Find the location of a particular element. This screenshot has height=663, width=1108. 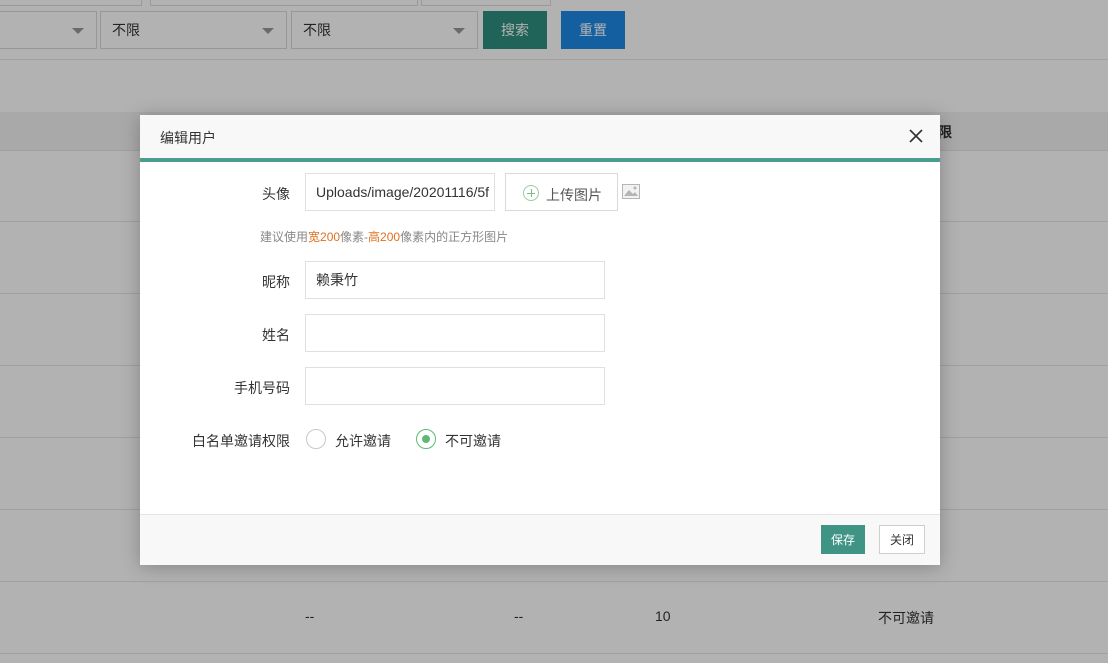

hint-height: 高200 is located at coordinates (384, 237).